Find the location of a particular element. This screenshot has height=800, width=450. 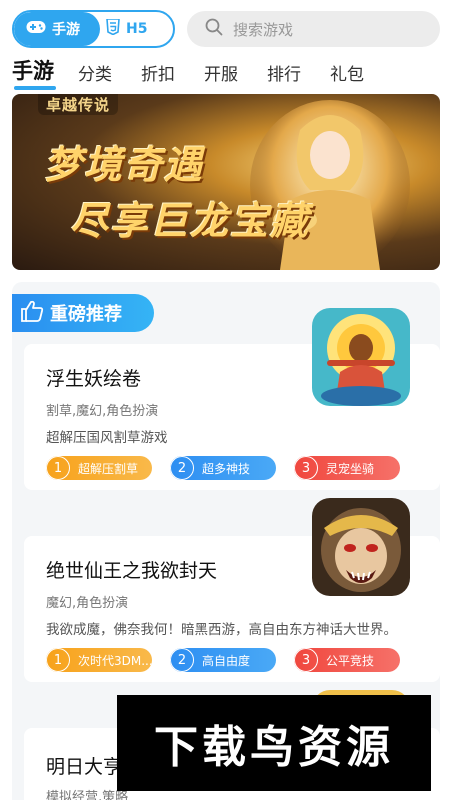

game-genre: 魔幻,角色扮演 is located at coordinates (87, 603).